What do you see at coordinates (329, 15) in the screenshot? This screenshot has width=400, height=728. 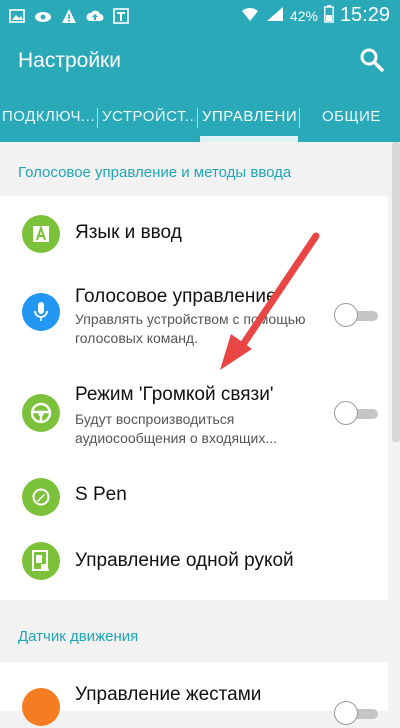 I see `battery-icon` at bounding box center [329, 15].